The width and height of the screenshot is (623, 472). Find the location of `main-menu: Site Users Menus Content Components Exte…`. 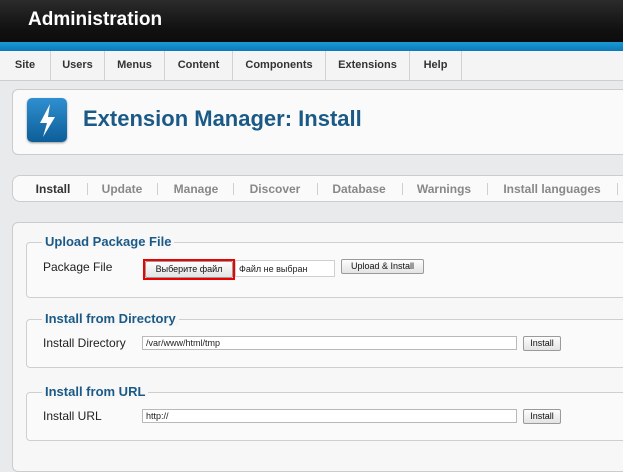

main-menu: Site Users Menus Content Components Exte… is located at coordinates (311, 66).